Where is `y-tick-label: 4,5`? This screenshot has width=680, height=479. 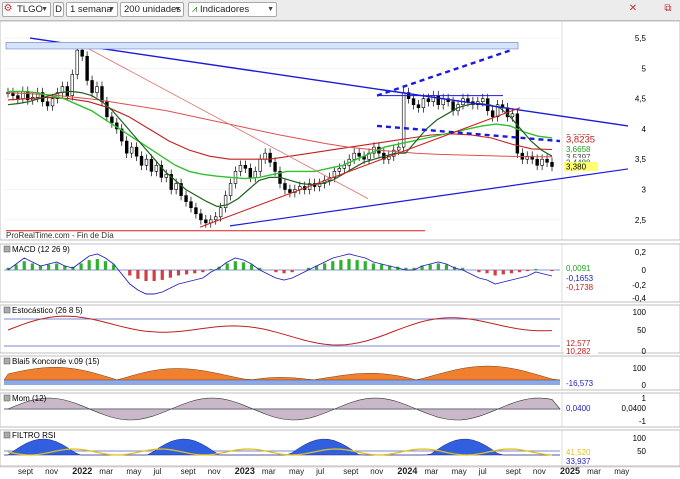 y-tick-label: 4,5 is located at coordinates (641, 99).